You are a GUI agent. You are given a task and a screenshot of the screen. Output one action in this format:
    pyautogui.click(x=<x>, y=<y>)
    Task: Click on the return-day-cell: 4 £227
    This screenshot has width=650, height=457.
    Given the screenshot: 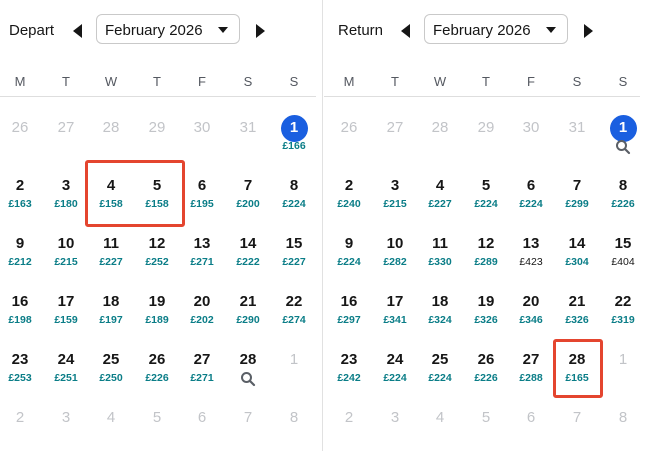 What is the action you would take?
    pyautogui.click(x=440, y=201)
    